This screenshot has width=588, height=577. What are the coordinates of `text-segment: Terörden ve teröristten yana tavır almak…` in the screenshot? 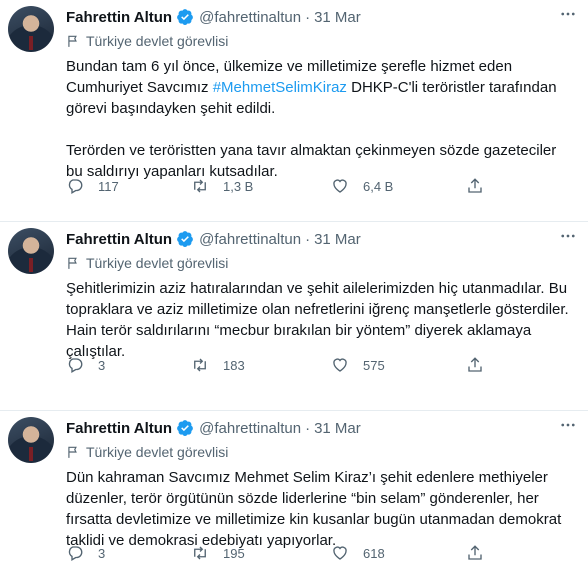 It's located at (311, 161).